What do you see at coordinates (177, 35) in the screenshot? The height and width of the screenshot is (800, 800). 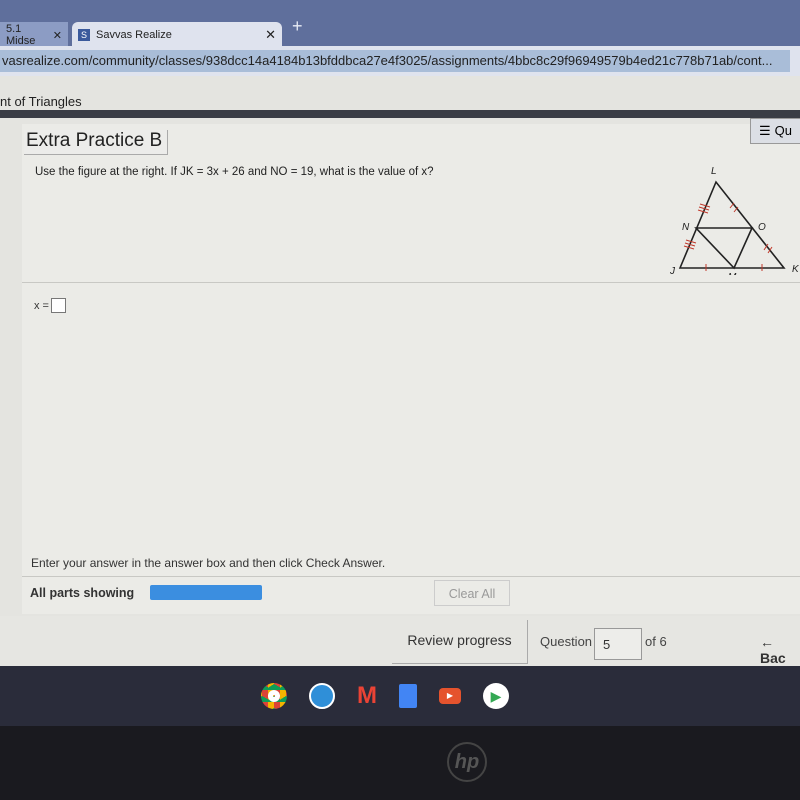 I see `tab-savvas: S Savvas Realize ✕` at bounding box center [177, 35].